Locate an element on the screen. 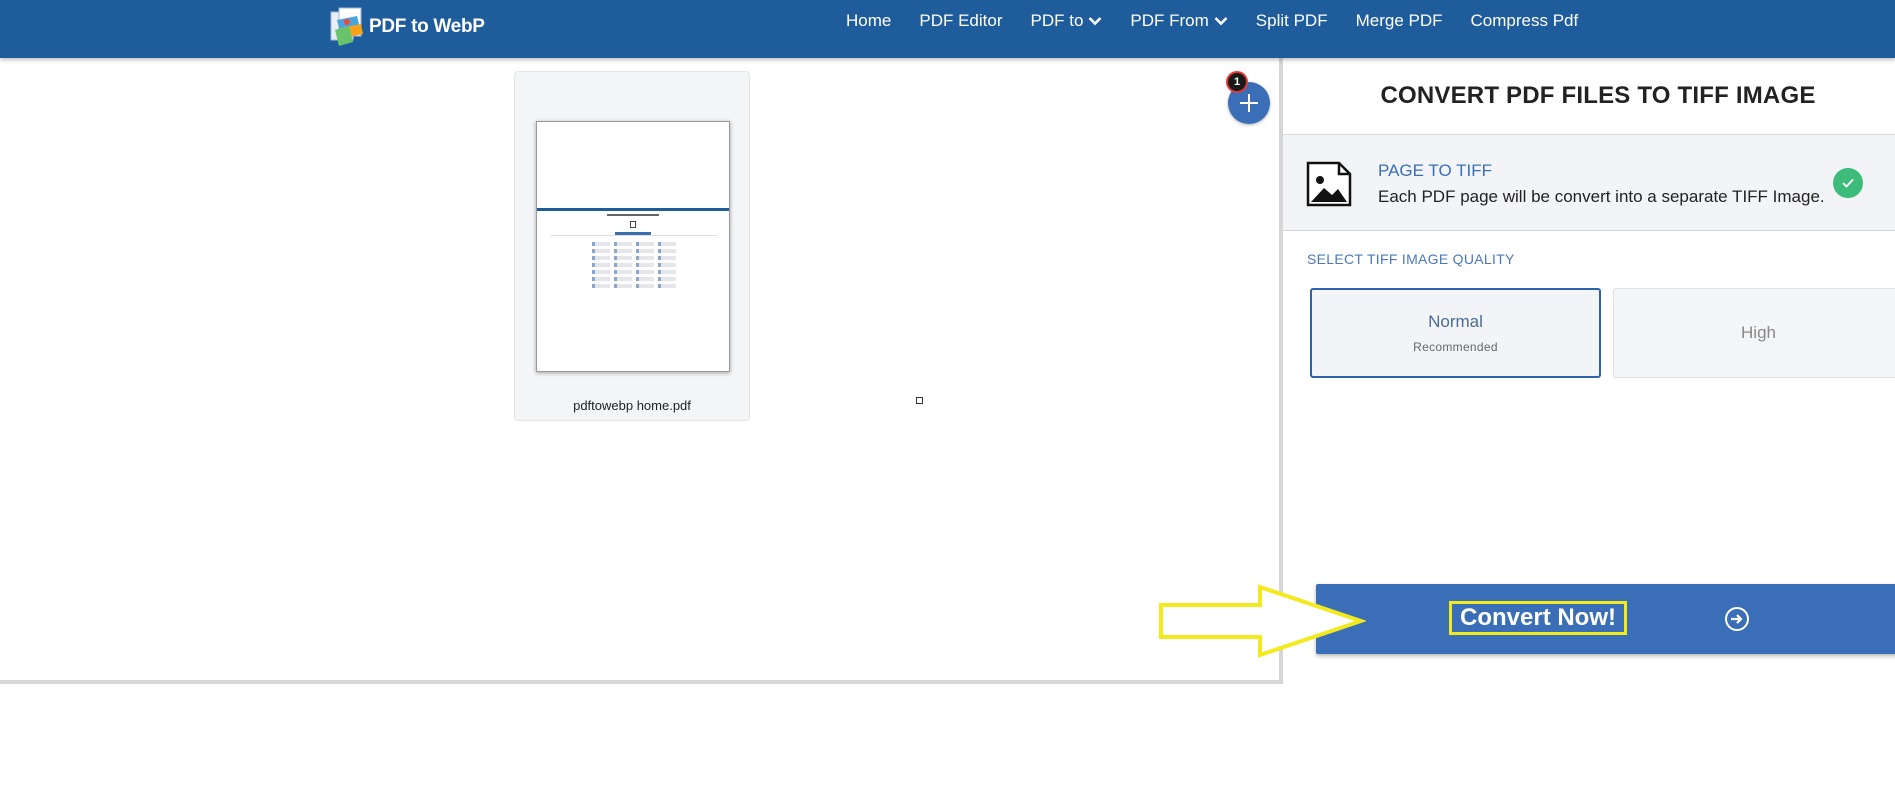  brand-name: PDF to WebP is located at coordinates (427, 26).